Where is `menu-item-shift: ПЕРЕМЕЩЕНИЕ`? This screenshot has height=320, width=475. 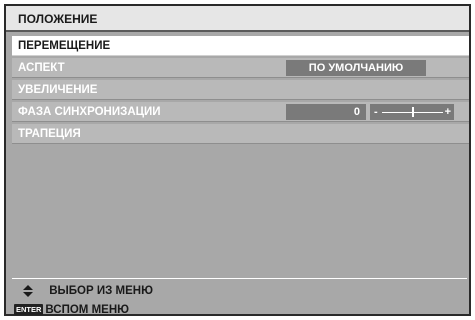
menu-item-shift: ПЕРЕМЕЩЕНИЕ is located at coordinates (240, 46).